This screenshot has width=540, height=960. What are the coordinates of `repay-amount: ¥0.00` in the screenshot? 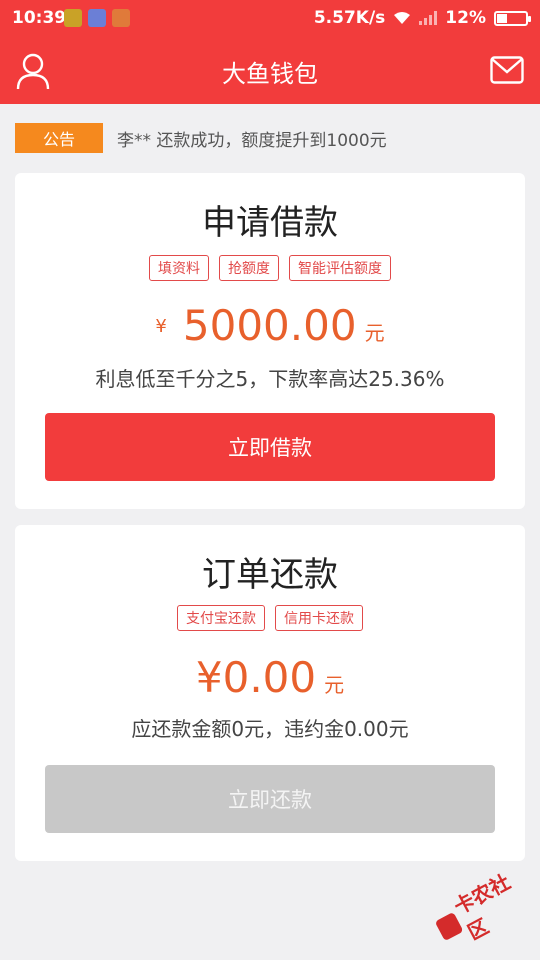 It's located at (256, 677).